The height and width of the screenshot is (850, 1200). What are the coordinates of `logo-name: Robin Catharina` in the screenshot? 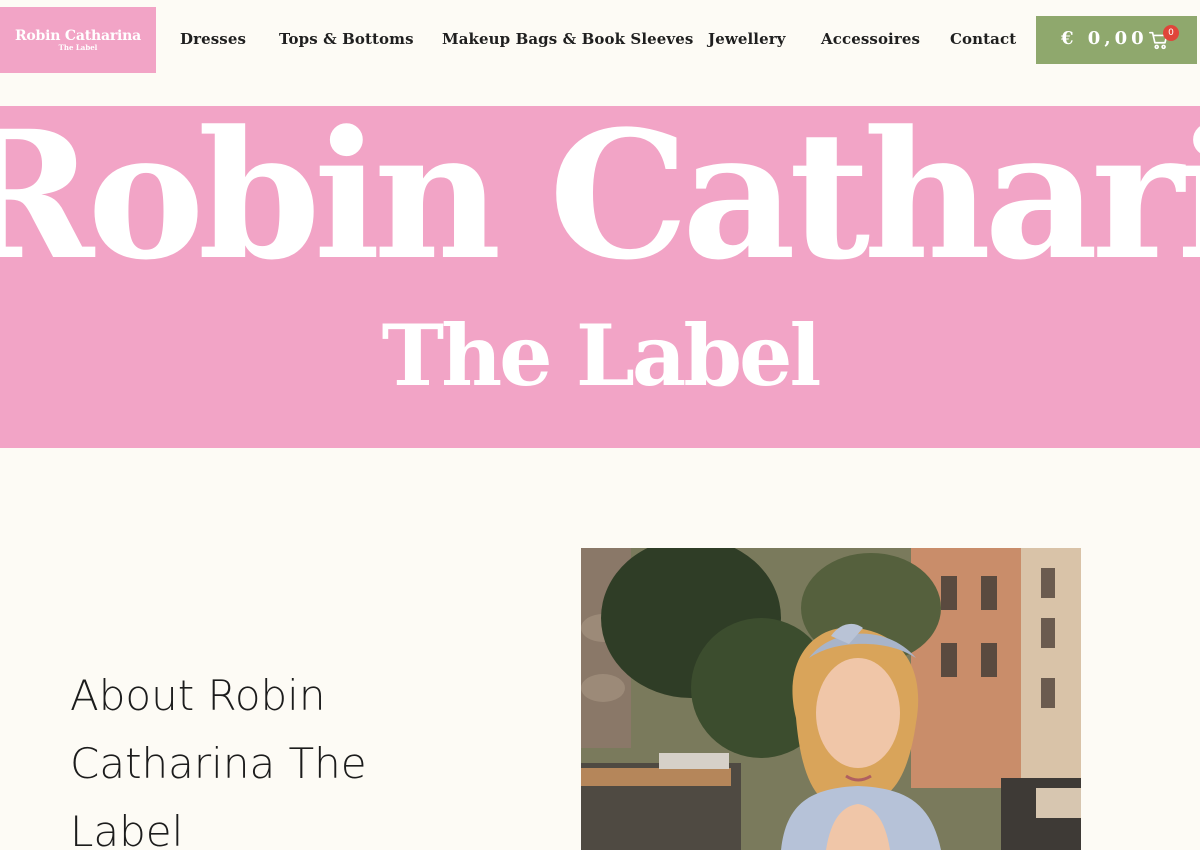 It's located at (77, 35).